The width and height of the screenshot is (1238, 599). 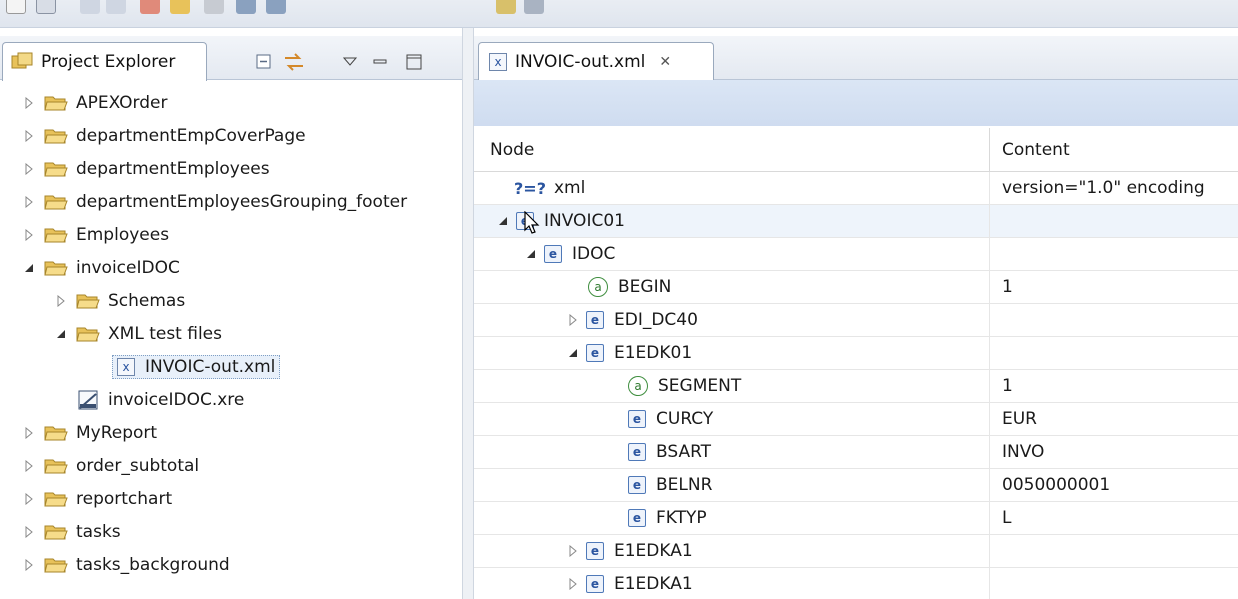 I want to click on editor-tabbar: x INVOIC-out.xml ✕, so click(x=856, y=58).